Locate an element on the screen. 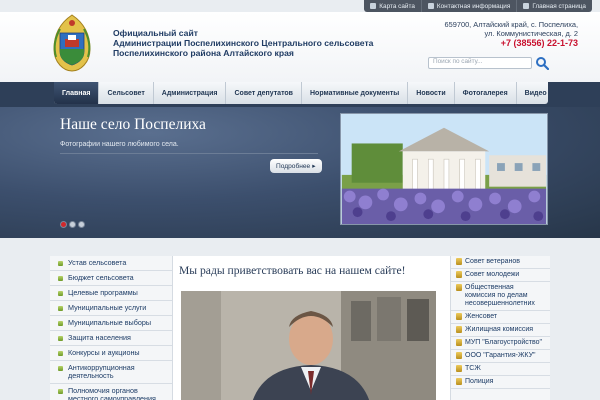 The height and width of the screenshot is (400, 600). head-of-administration-photo is located at coordinates (308, 345).